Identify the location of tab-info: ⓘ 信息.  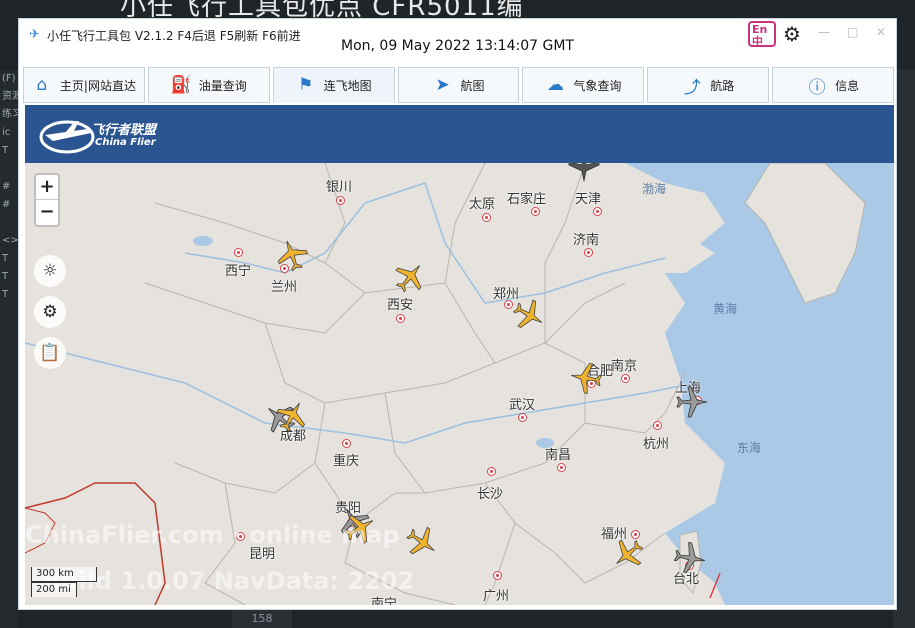
(833, 85).